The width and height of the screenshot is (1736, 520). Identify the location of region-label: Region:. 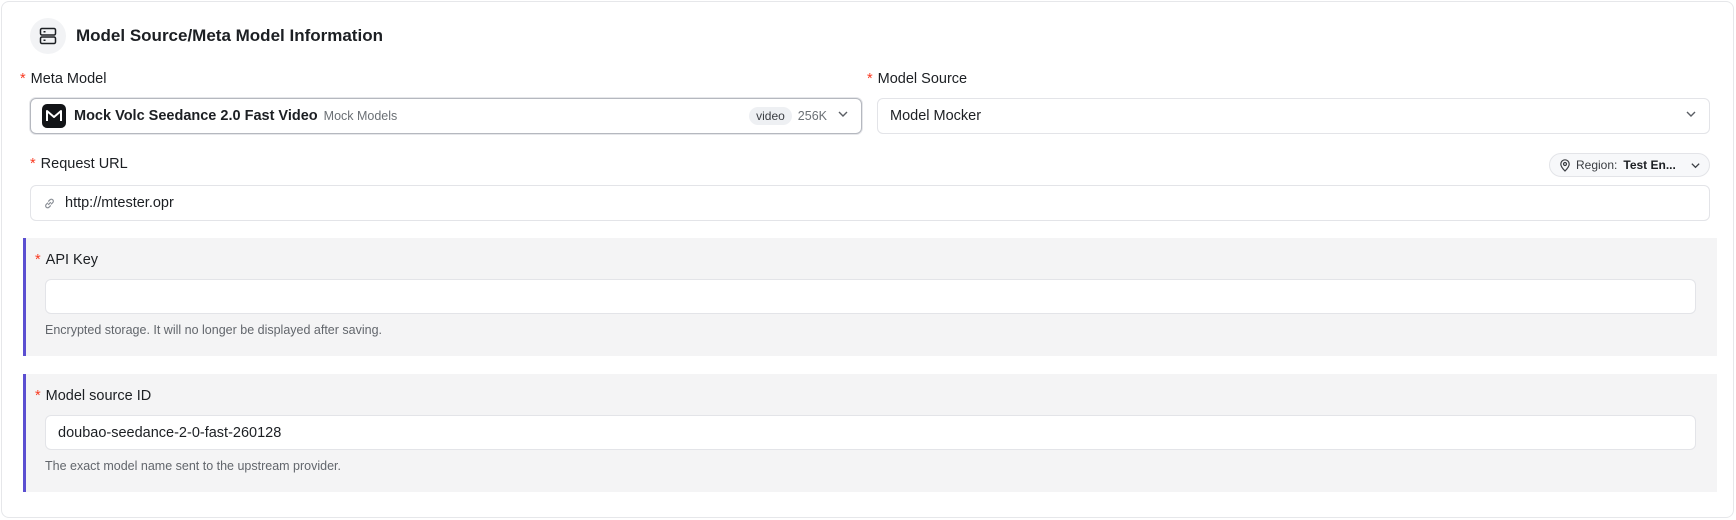
(1597, 165).